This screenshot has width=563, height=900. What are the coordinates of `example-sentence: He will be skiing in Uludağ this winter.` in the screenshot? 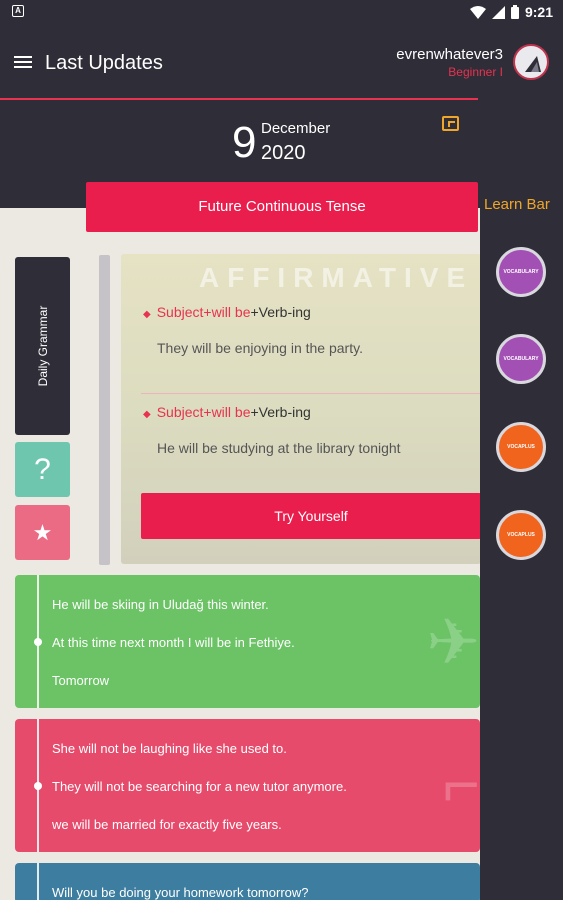 It's located at (160, 604).